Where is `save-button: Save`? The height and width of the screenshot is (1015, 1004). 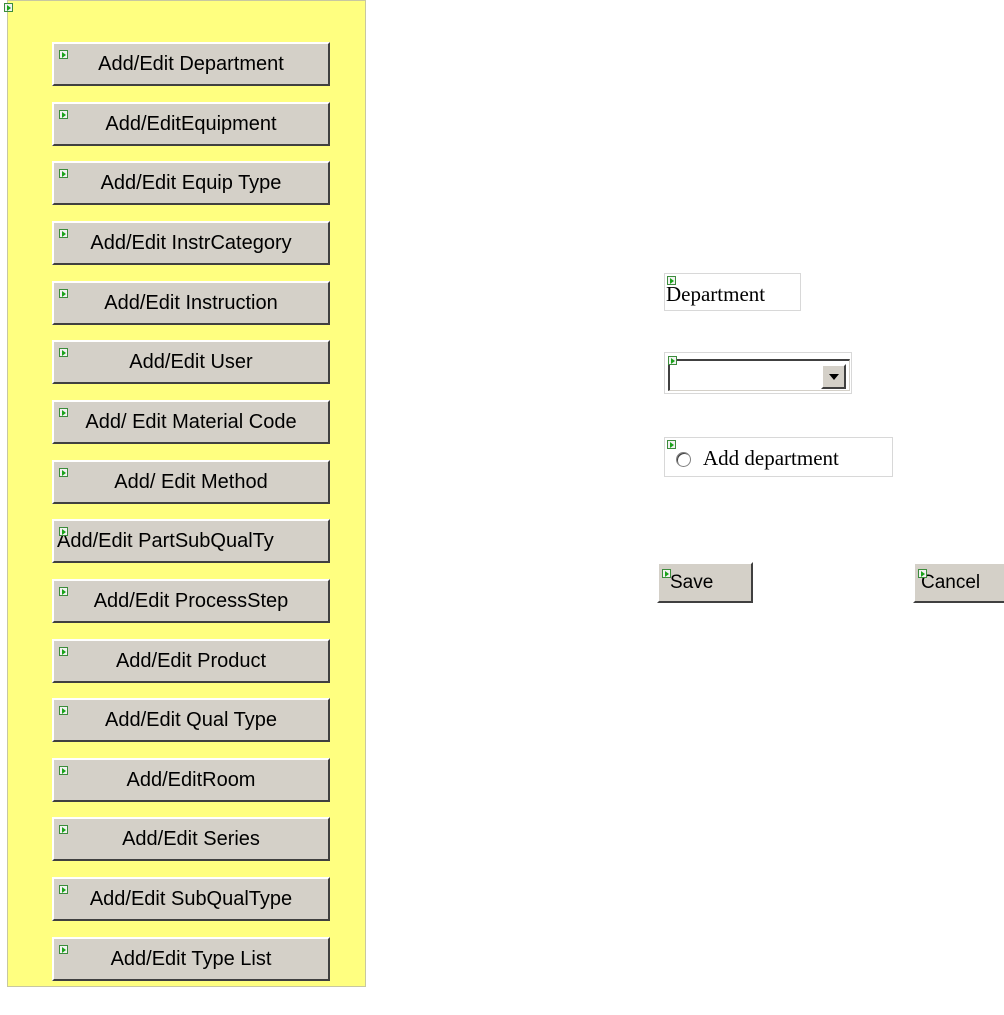
save-button: Save is located at coordinates (705, 582).